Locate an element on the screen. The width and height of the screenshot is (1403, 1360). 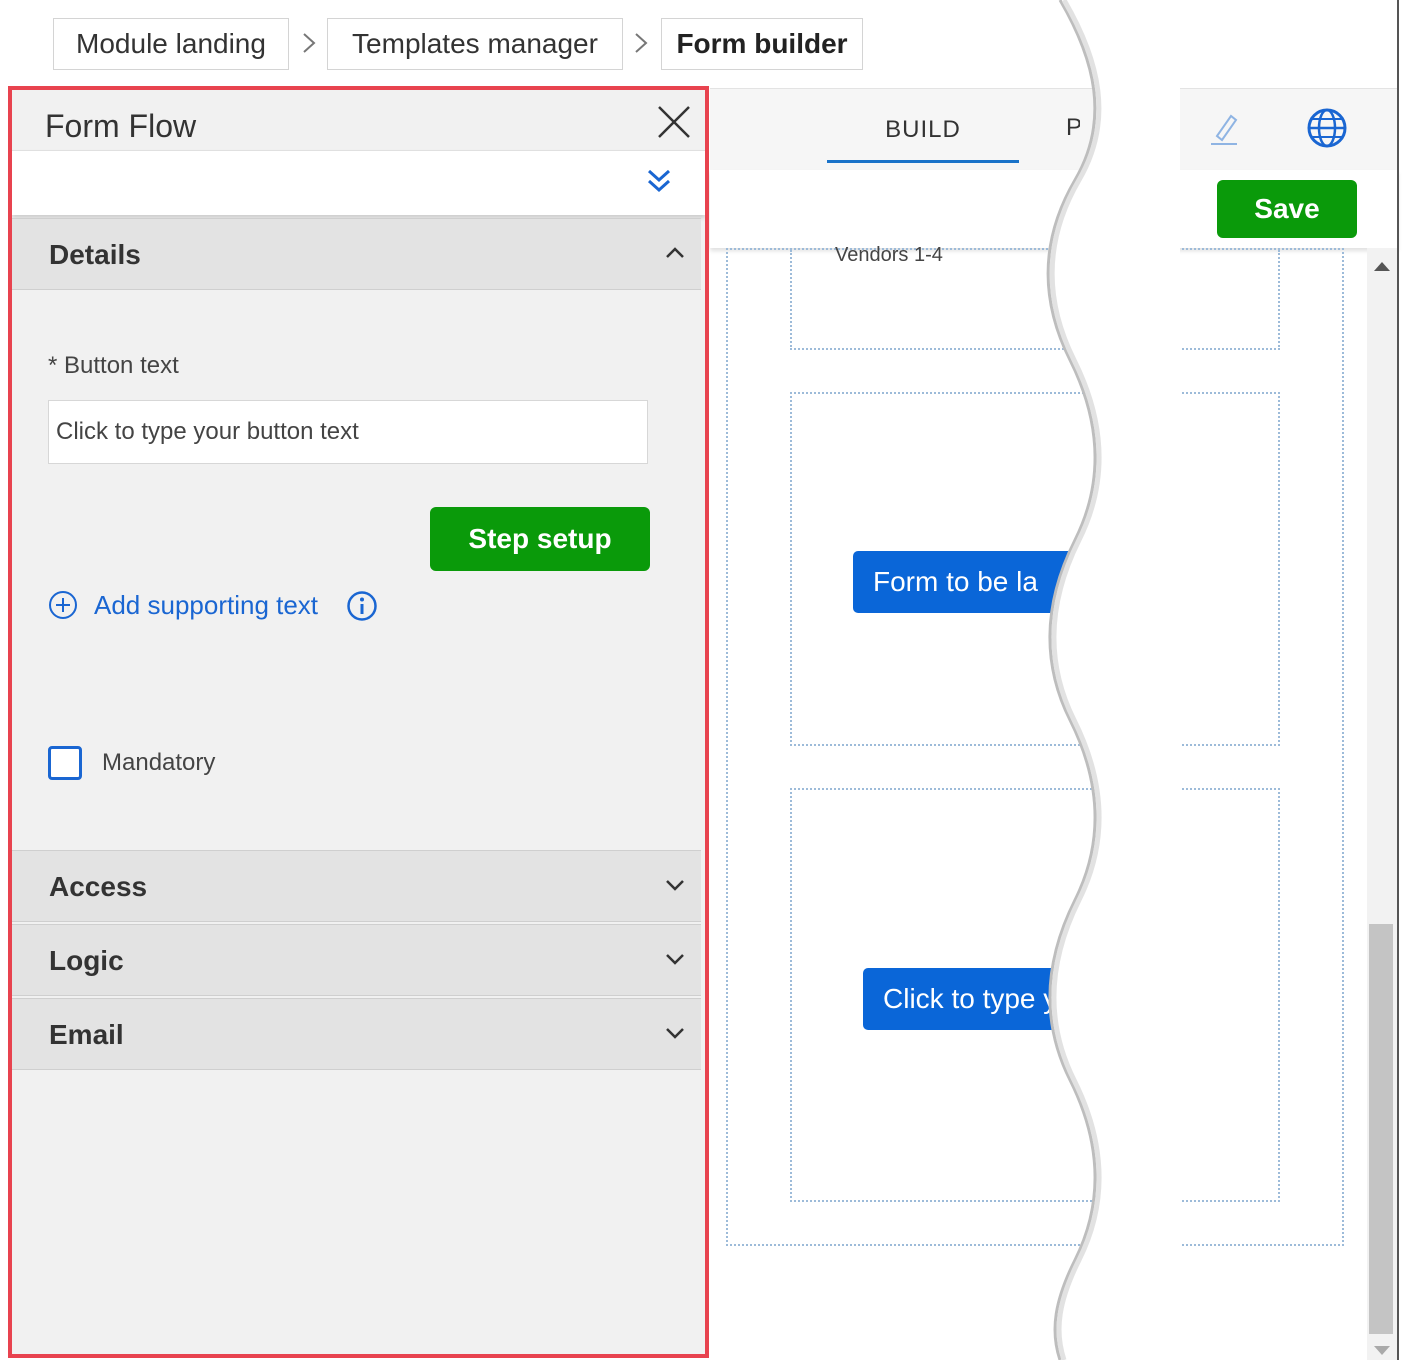
info-icon is located at coordinates (362, 606).